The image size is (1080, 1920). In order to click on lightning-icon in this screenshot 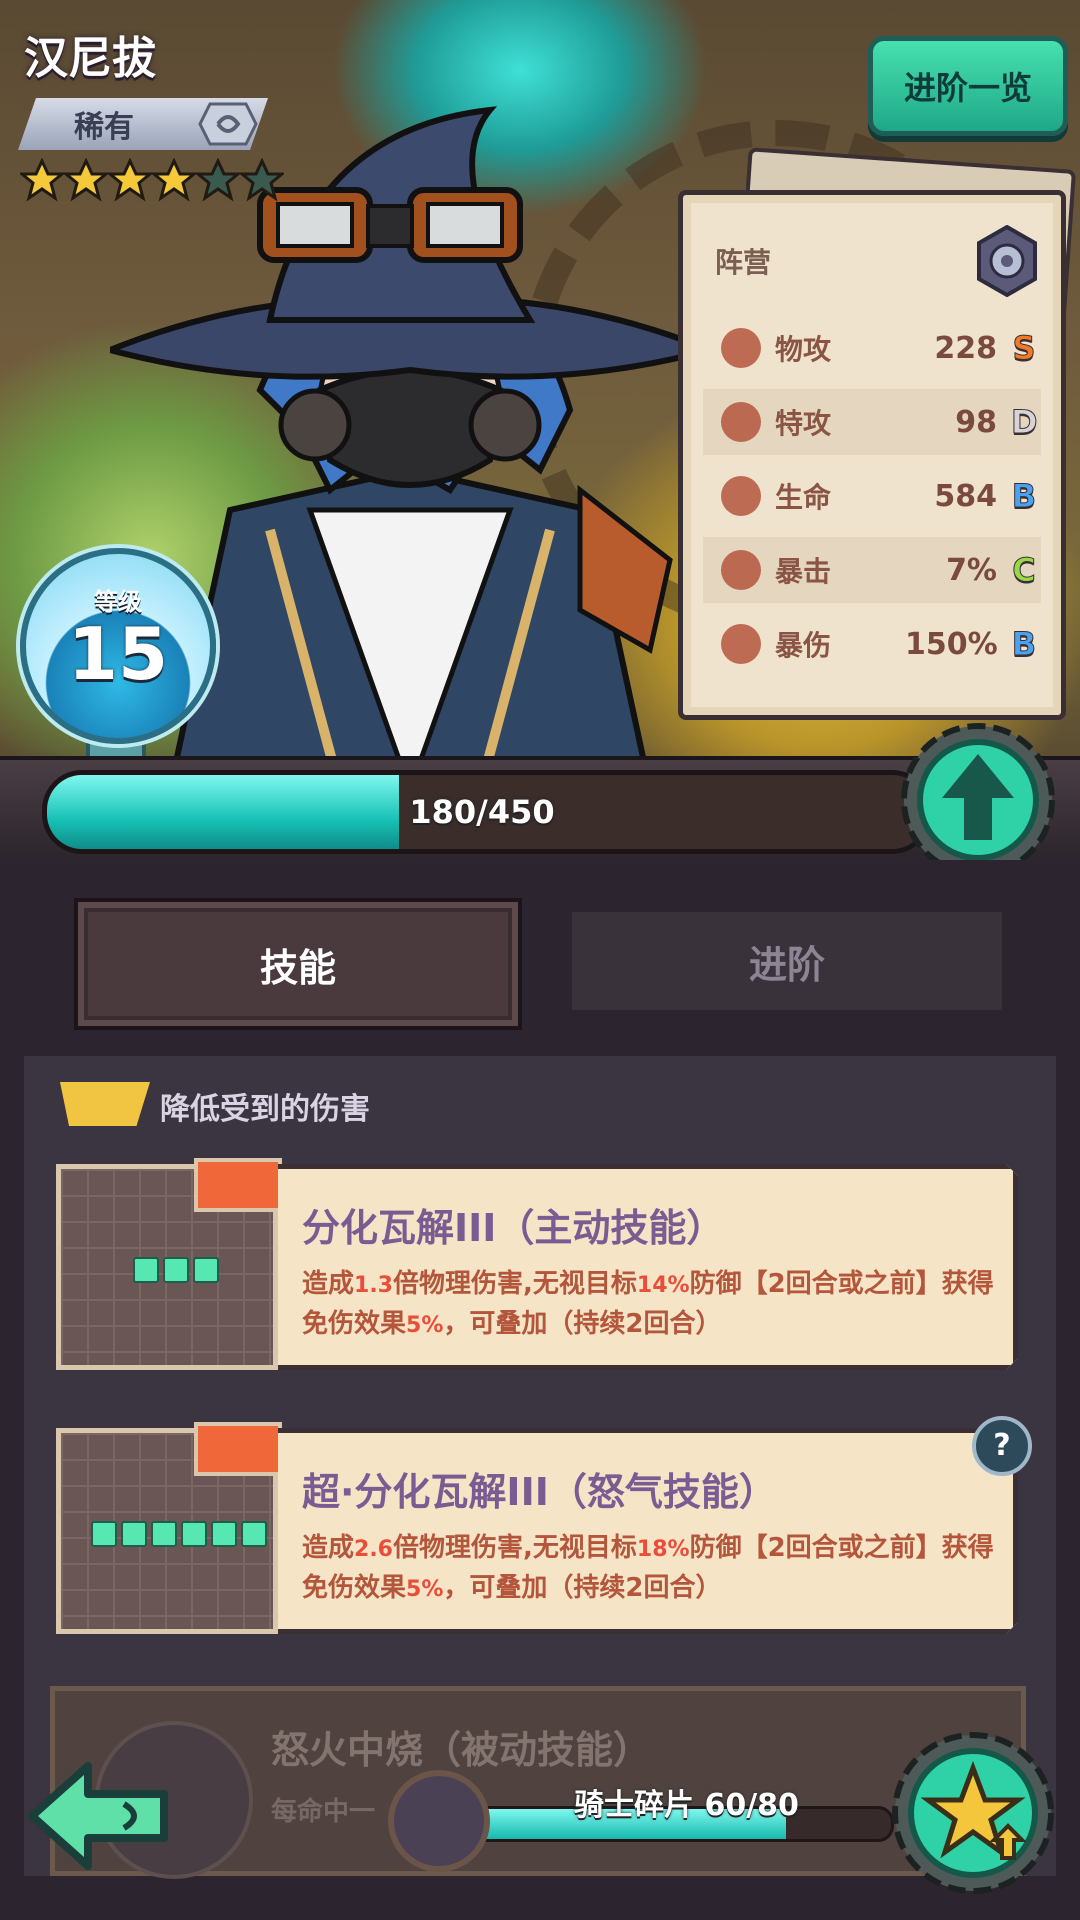, I will do `click(741, 422)`.